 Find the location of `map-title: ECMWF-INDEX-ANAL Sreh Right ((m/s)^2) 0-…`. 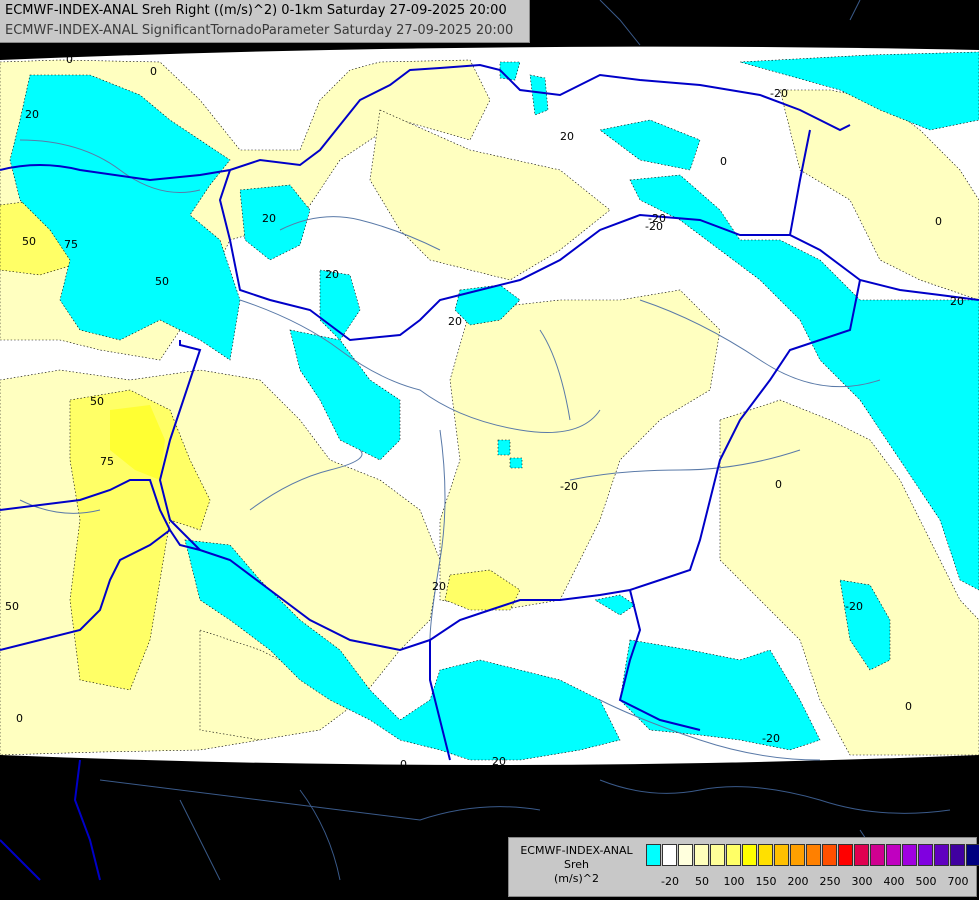

map-title: ECMWF-INDEX-ANAL Sreh Right ((m/s)^2) 0-… is located at coordinates (265, 21).